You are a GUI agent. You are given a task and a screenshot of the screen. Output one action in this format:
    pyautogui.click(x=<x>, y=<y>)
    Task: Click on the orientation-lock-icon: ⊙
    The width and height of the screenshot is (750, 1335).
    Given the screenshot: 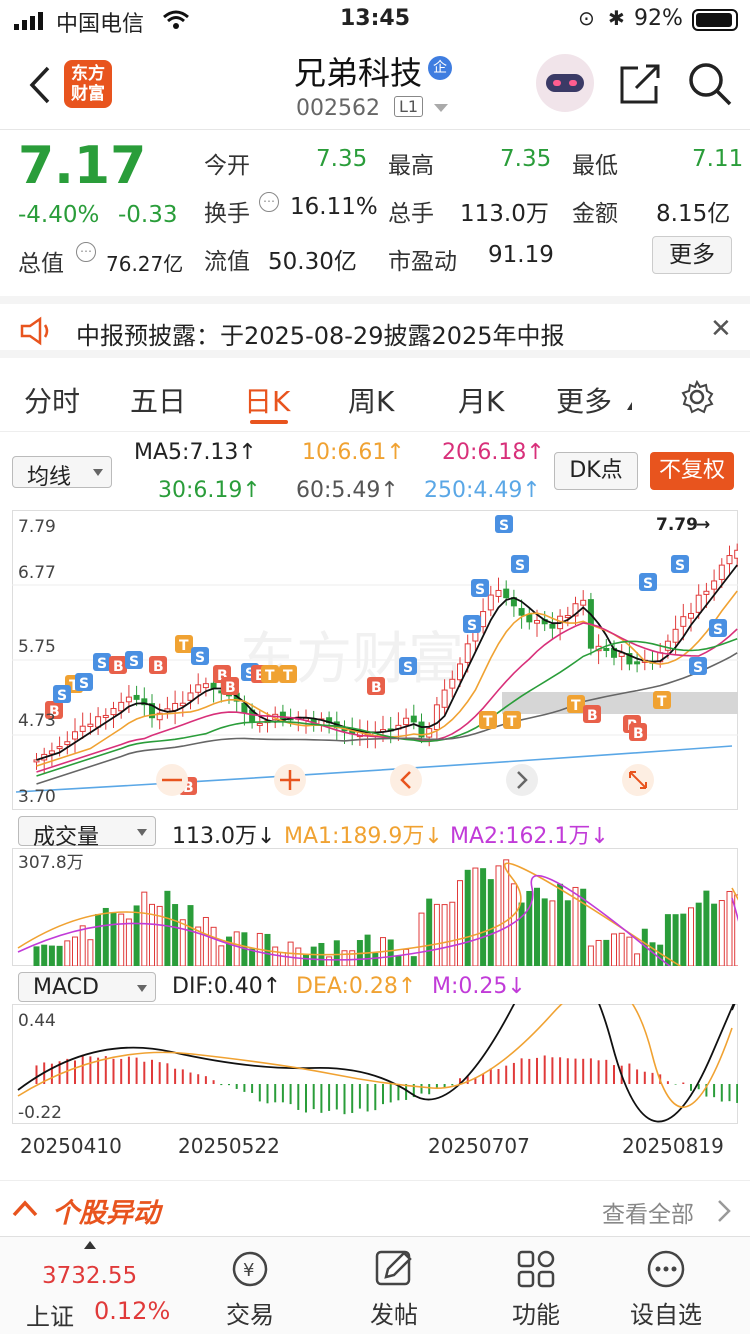 What is the action you would take?
    pyautogui.click(x=586, y=18)
    